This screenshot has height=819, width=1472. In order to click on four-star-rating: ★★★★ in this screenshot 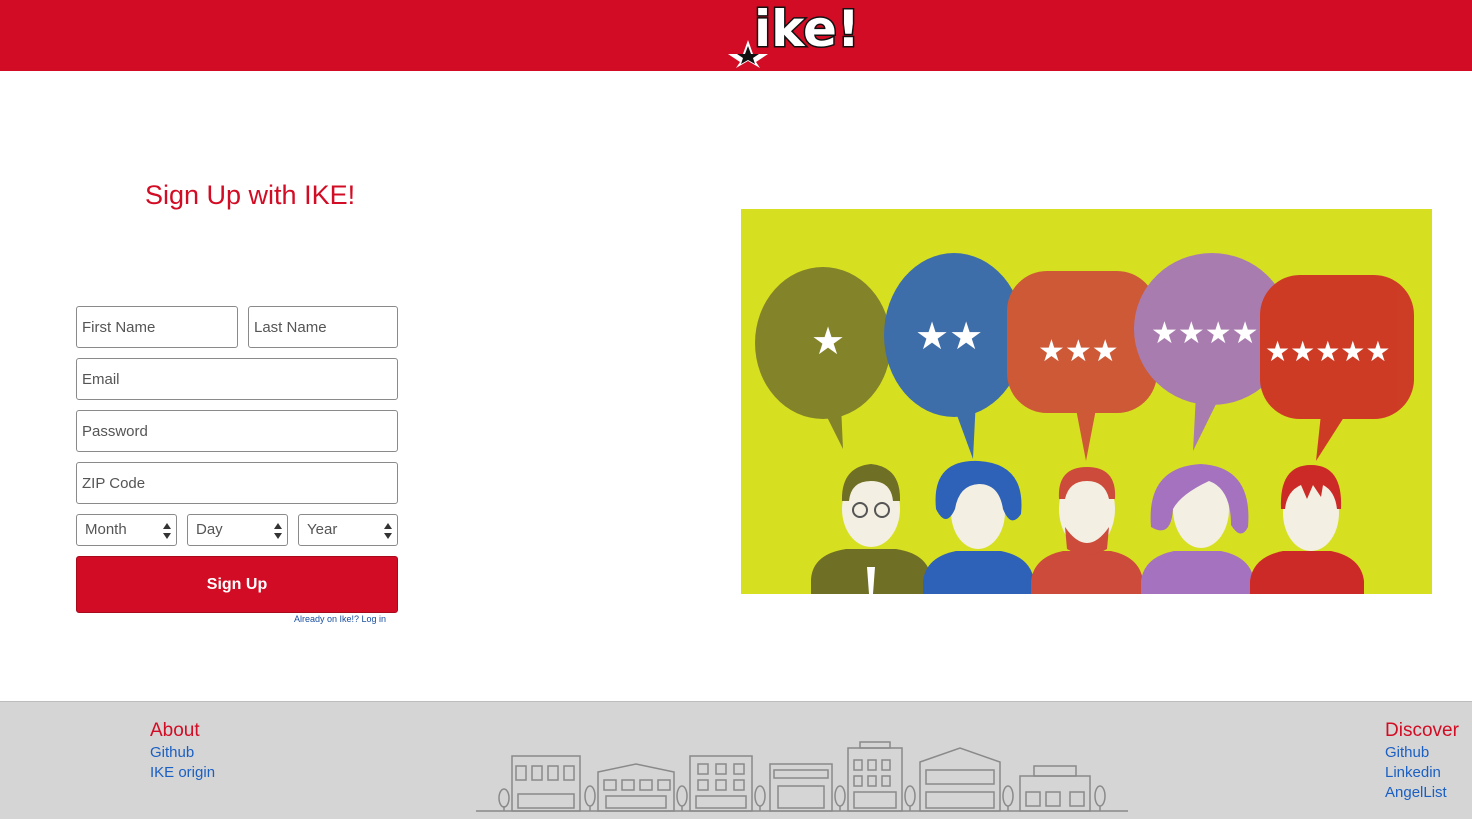, I will do `click(1205, 333)`.